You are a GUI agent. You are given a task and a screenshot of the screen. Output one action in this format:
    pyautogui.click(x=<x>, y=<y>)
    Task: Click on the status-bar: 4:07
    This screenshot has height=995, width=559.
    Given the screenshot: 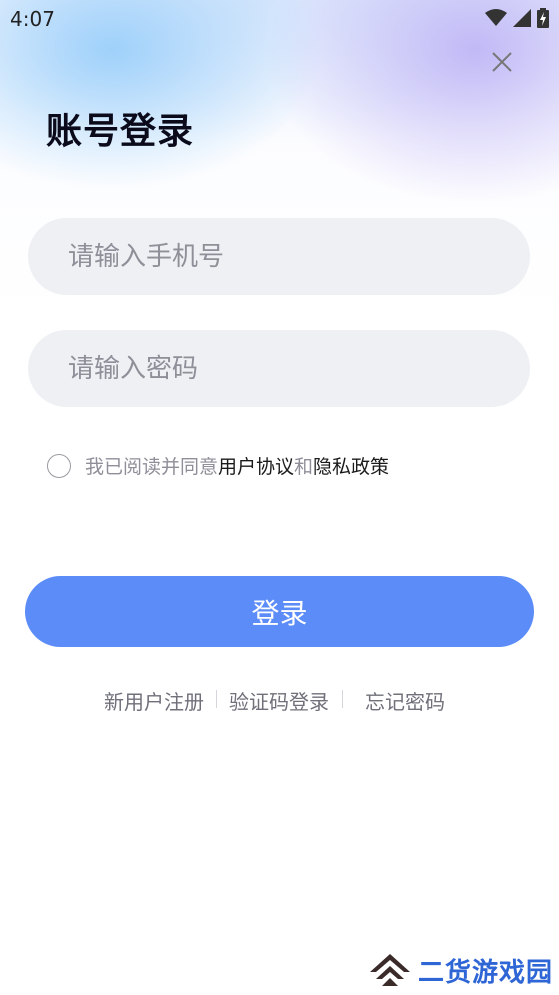 What is the action you would take?
    pyautogui.click(x=279, y=19)
    